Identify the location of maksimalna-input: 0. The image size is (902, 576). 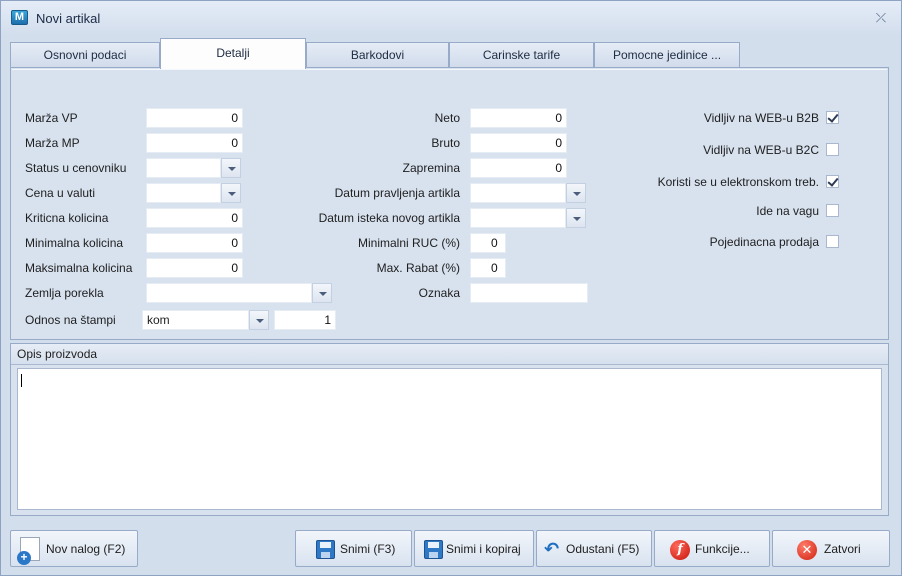
(194, 268).